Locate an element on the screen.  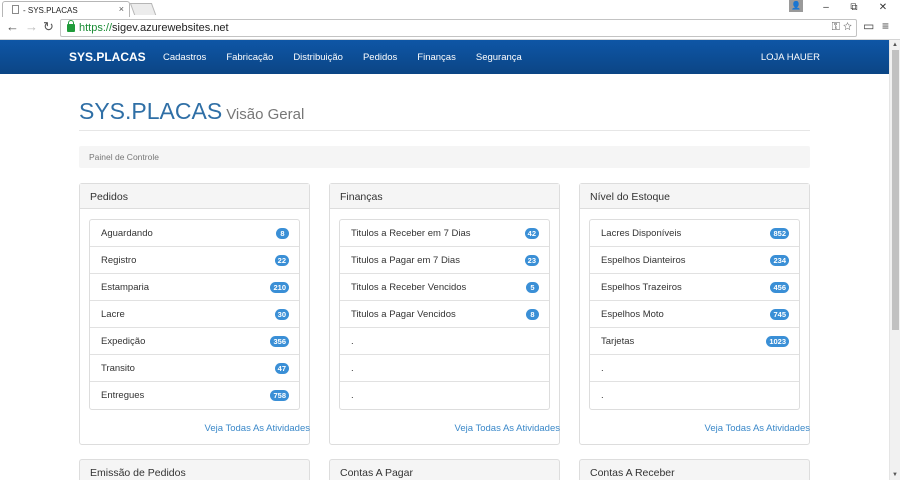
list-item: Lacre 30 is located at coordinates (194, 314).